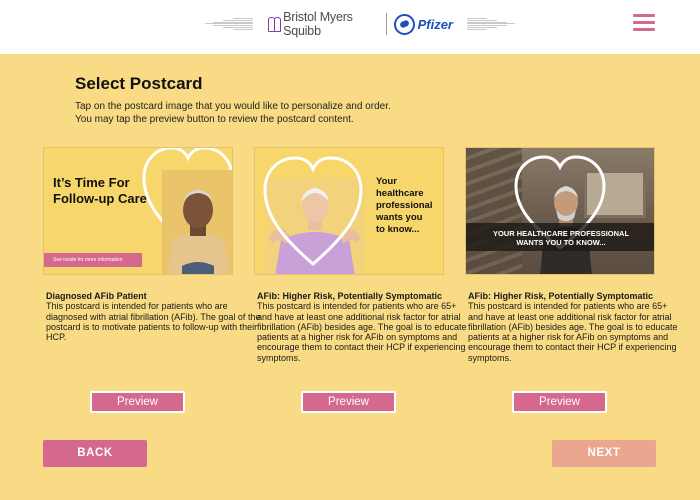 Image resolution: width=700 pixels, height=500 pixels. What do you see at coordinates (435, 24) in the screenshot?
I see `pfizer-logo-text: Pfizer` at bounding box center [435, 24].